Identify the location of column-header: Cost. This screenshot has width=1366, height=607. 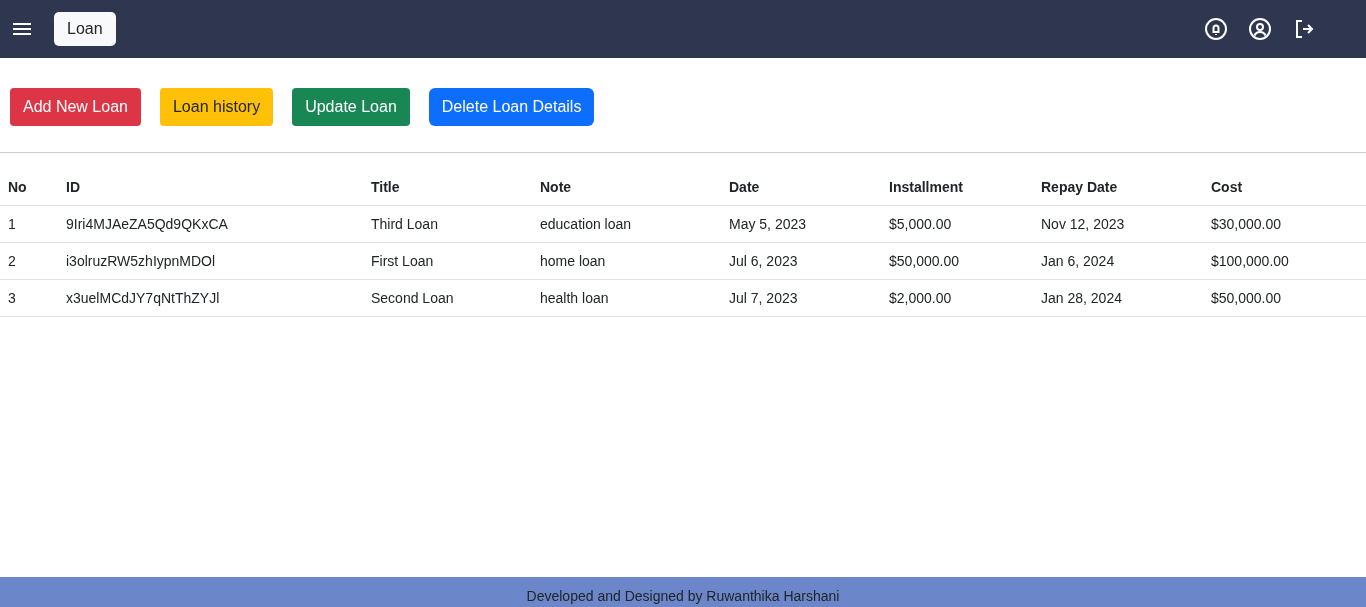
(1227, 187).